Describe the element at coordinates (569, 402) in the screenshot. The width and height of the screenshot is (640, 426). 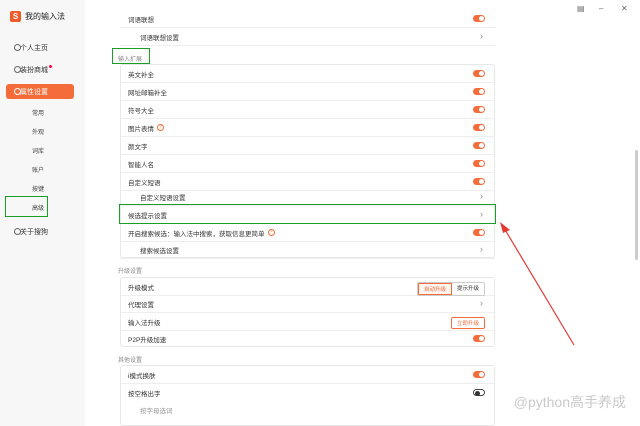
I see `watermark-text: @python高手养成` at that location.